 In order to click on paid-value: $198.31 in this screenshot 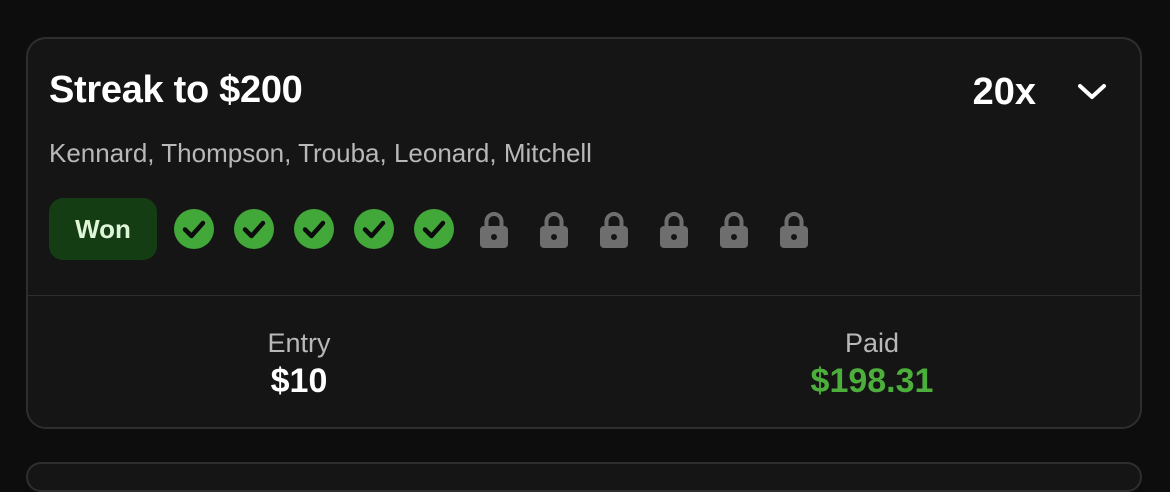, I will do `click(872, 381)`.